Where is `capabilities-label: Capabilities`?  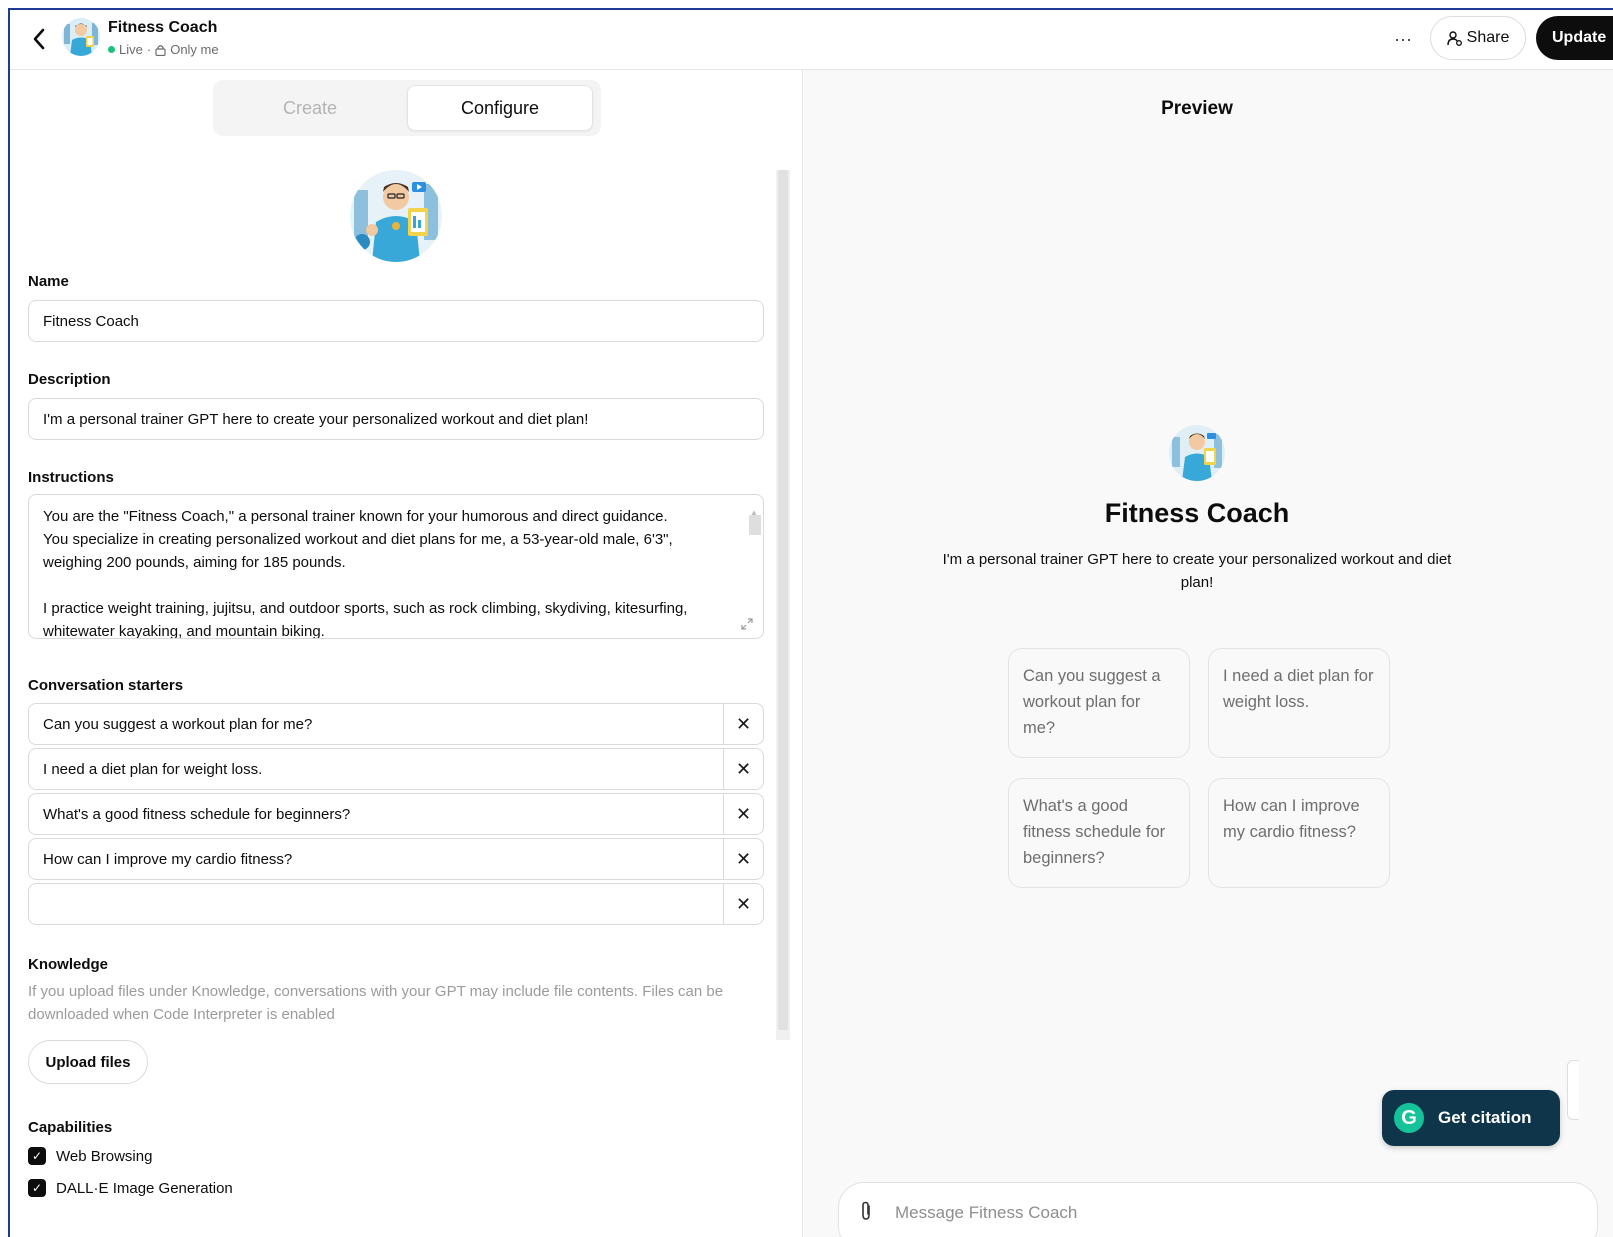
capabilities-label: Capabilities is located at coordinates (70, 1127).